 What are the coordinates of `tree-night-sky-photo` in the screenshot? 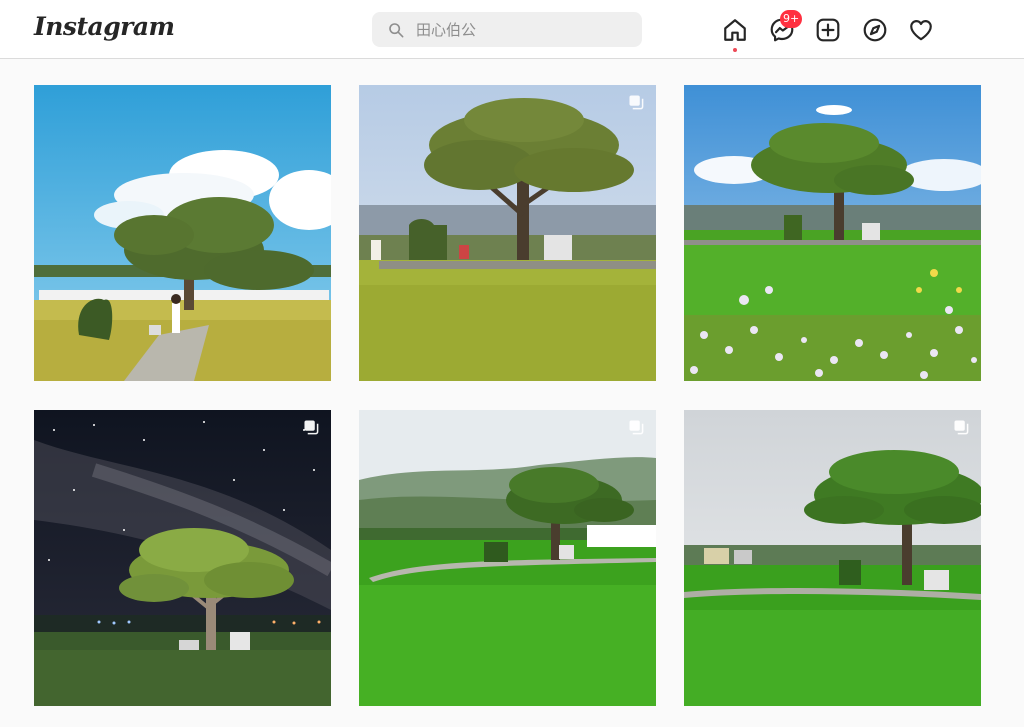 It's located at (182, 558).